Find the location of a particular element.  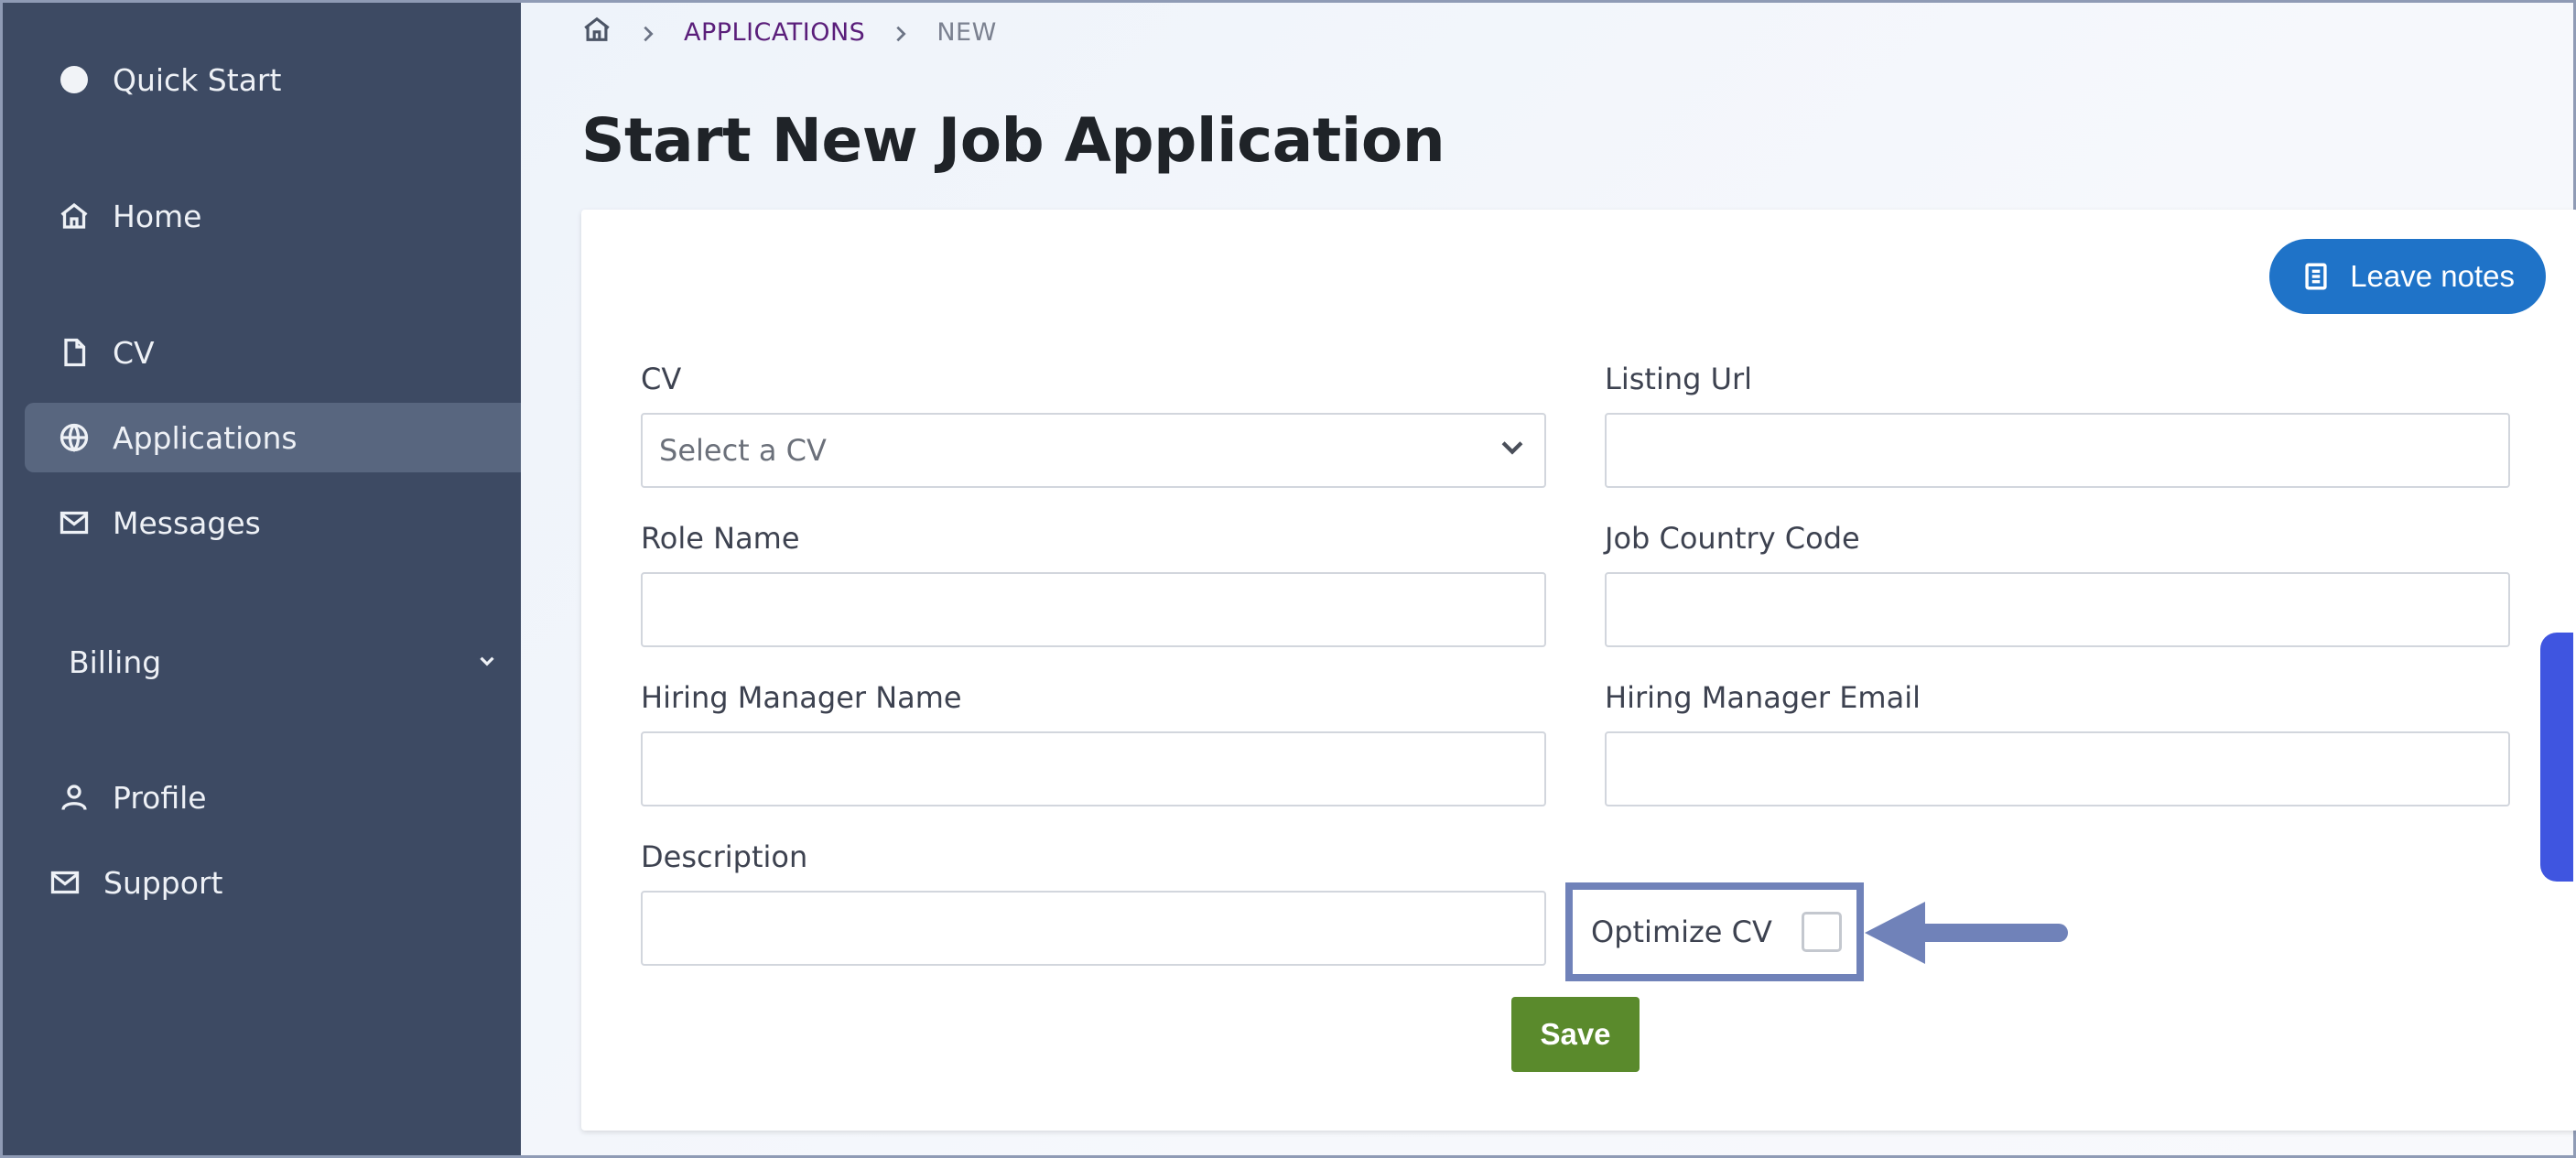

hiring-manager-name-label: Hiring Manager Name is located at coordinates (802, 697).